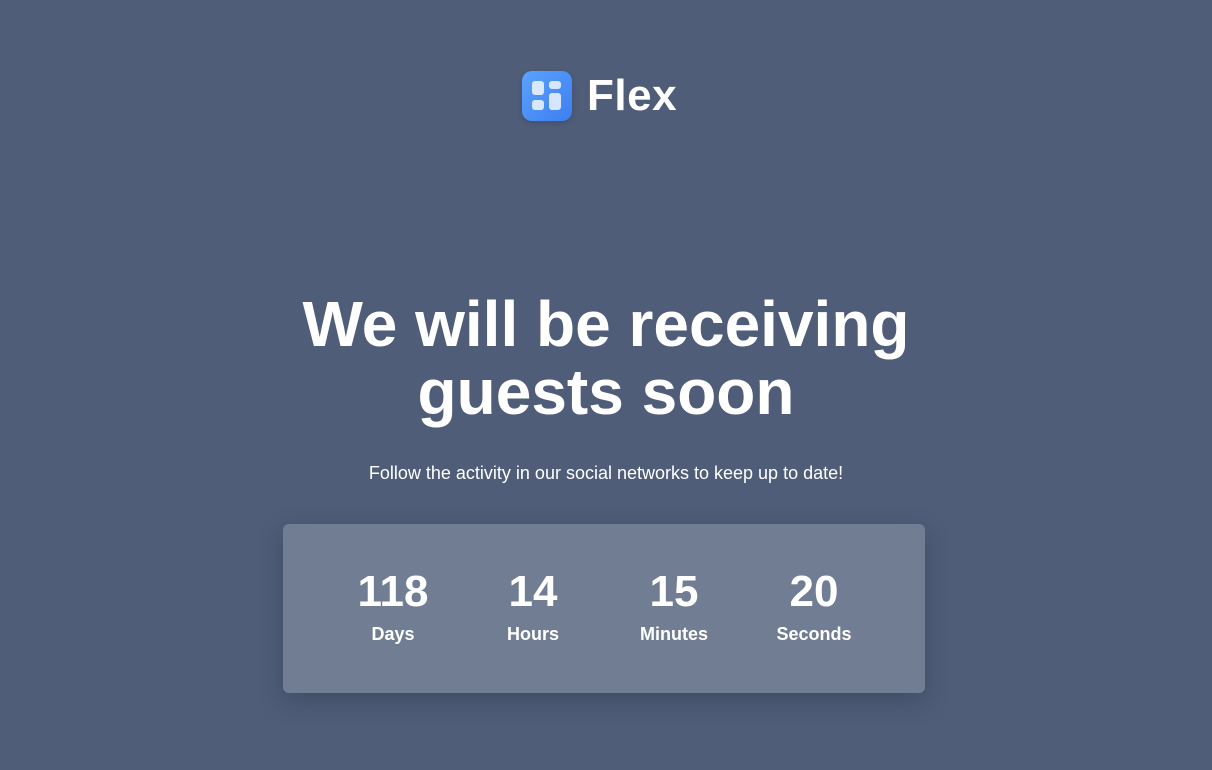 The image size is (1212, 770). I want to click on headline-line-1: We will be receiving, so click(606, 324).